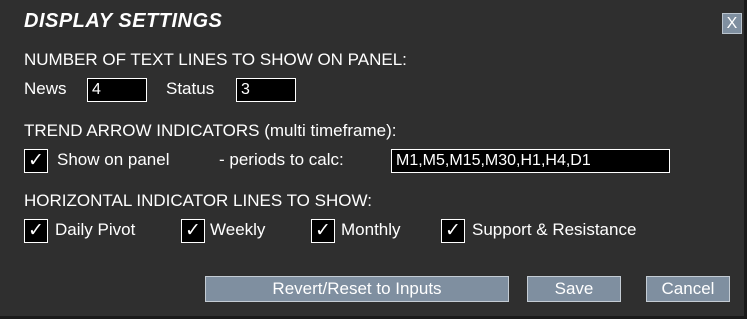  I want to click on show-on-panel-checkbox: ✓, so click(36, 161).